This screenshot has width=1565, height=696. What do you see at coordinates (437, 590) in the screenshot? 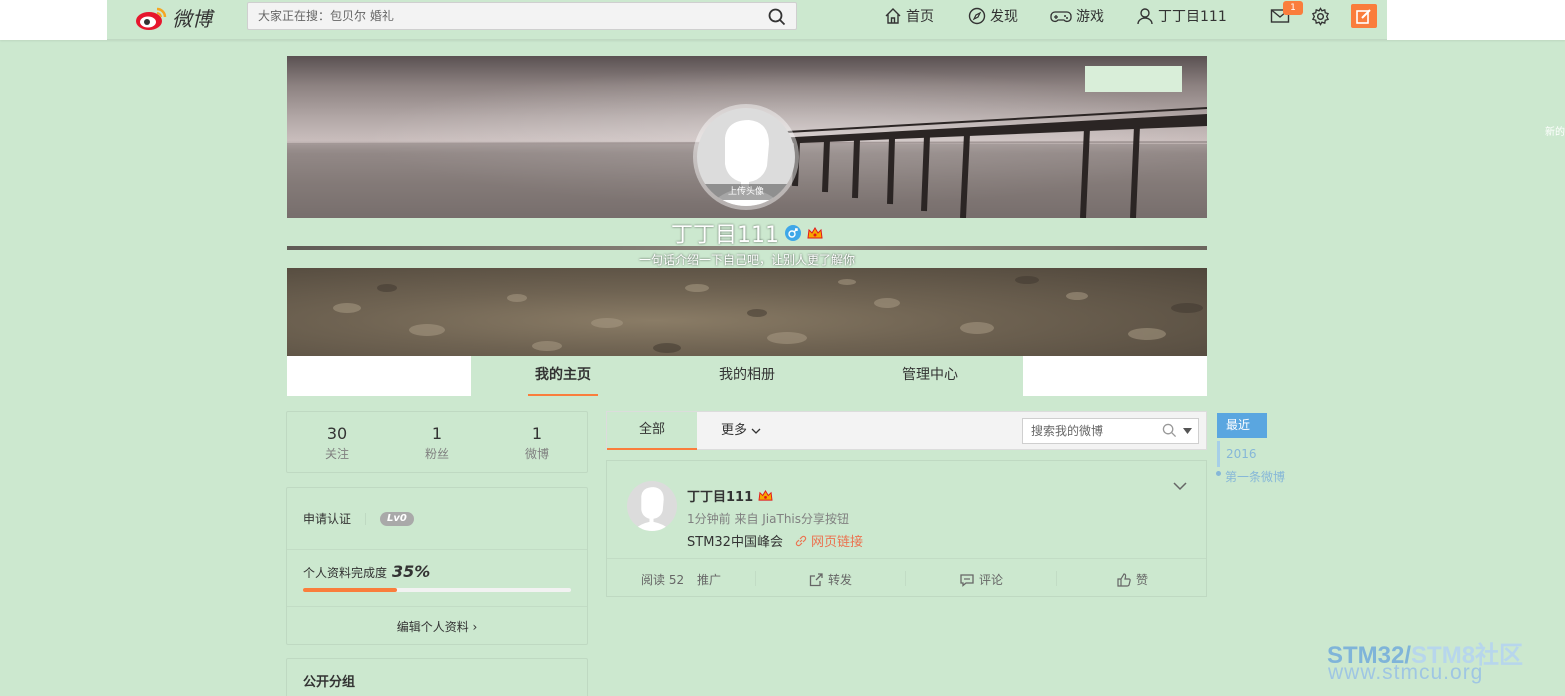
I see `completion-progress-bar` at bounding box center [437, 590].